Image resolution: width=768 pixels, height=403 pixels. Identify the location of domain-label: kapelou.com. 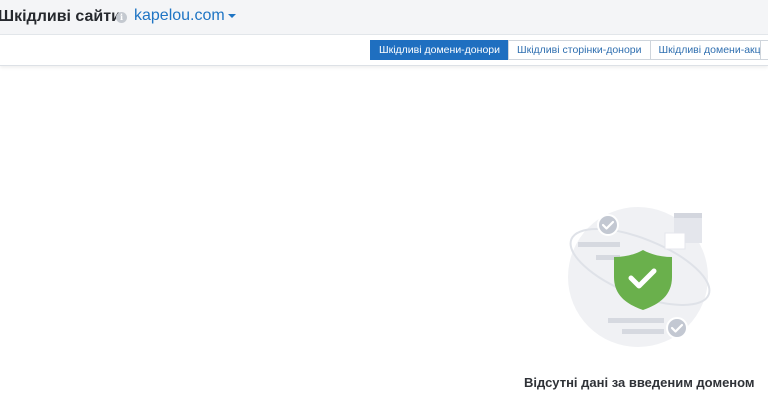
(179, 15).